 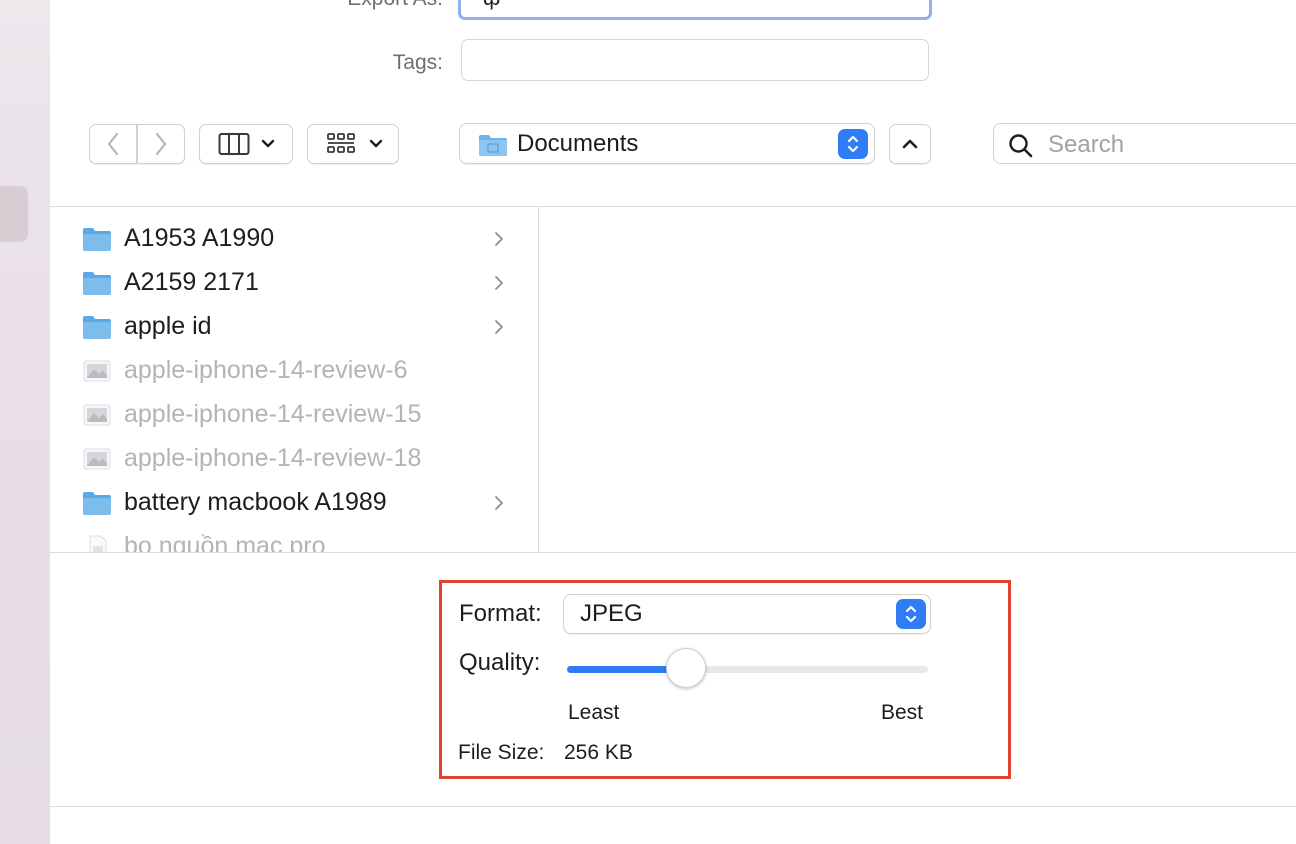 What do you see at coordinates (594, 712) in the screenshot?
I see `quality-least-label: Least` at bounding box center [594, 712].